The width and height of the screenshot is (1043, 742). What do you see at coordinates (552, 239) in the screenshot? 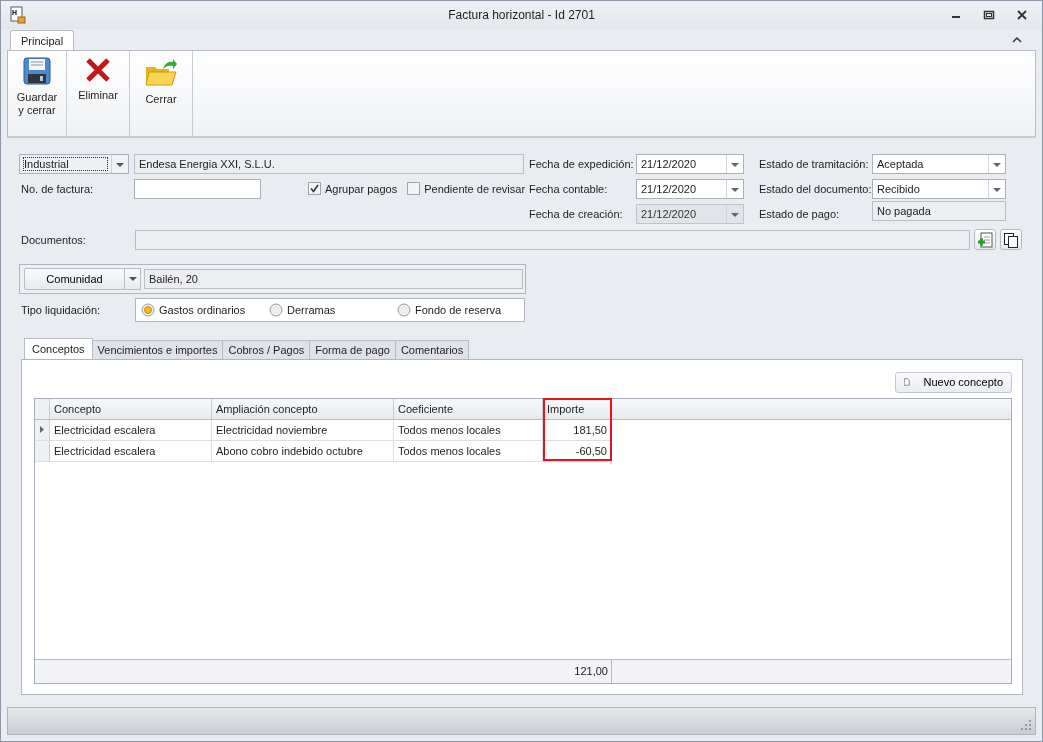
I see `documents-field` at bounding box center [552, 239].